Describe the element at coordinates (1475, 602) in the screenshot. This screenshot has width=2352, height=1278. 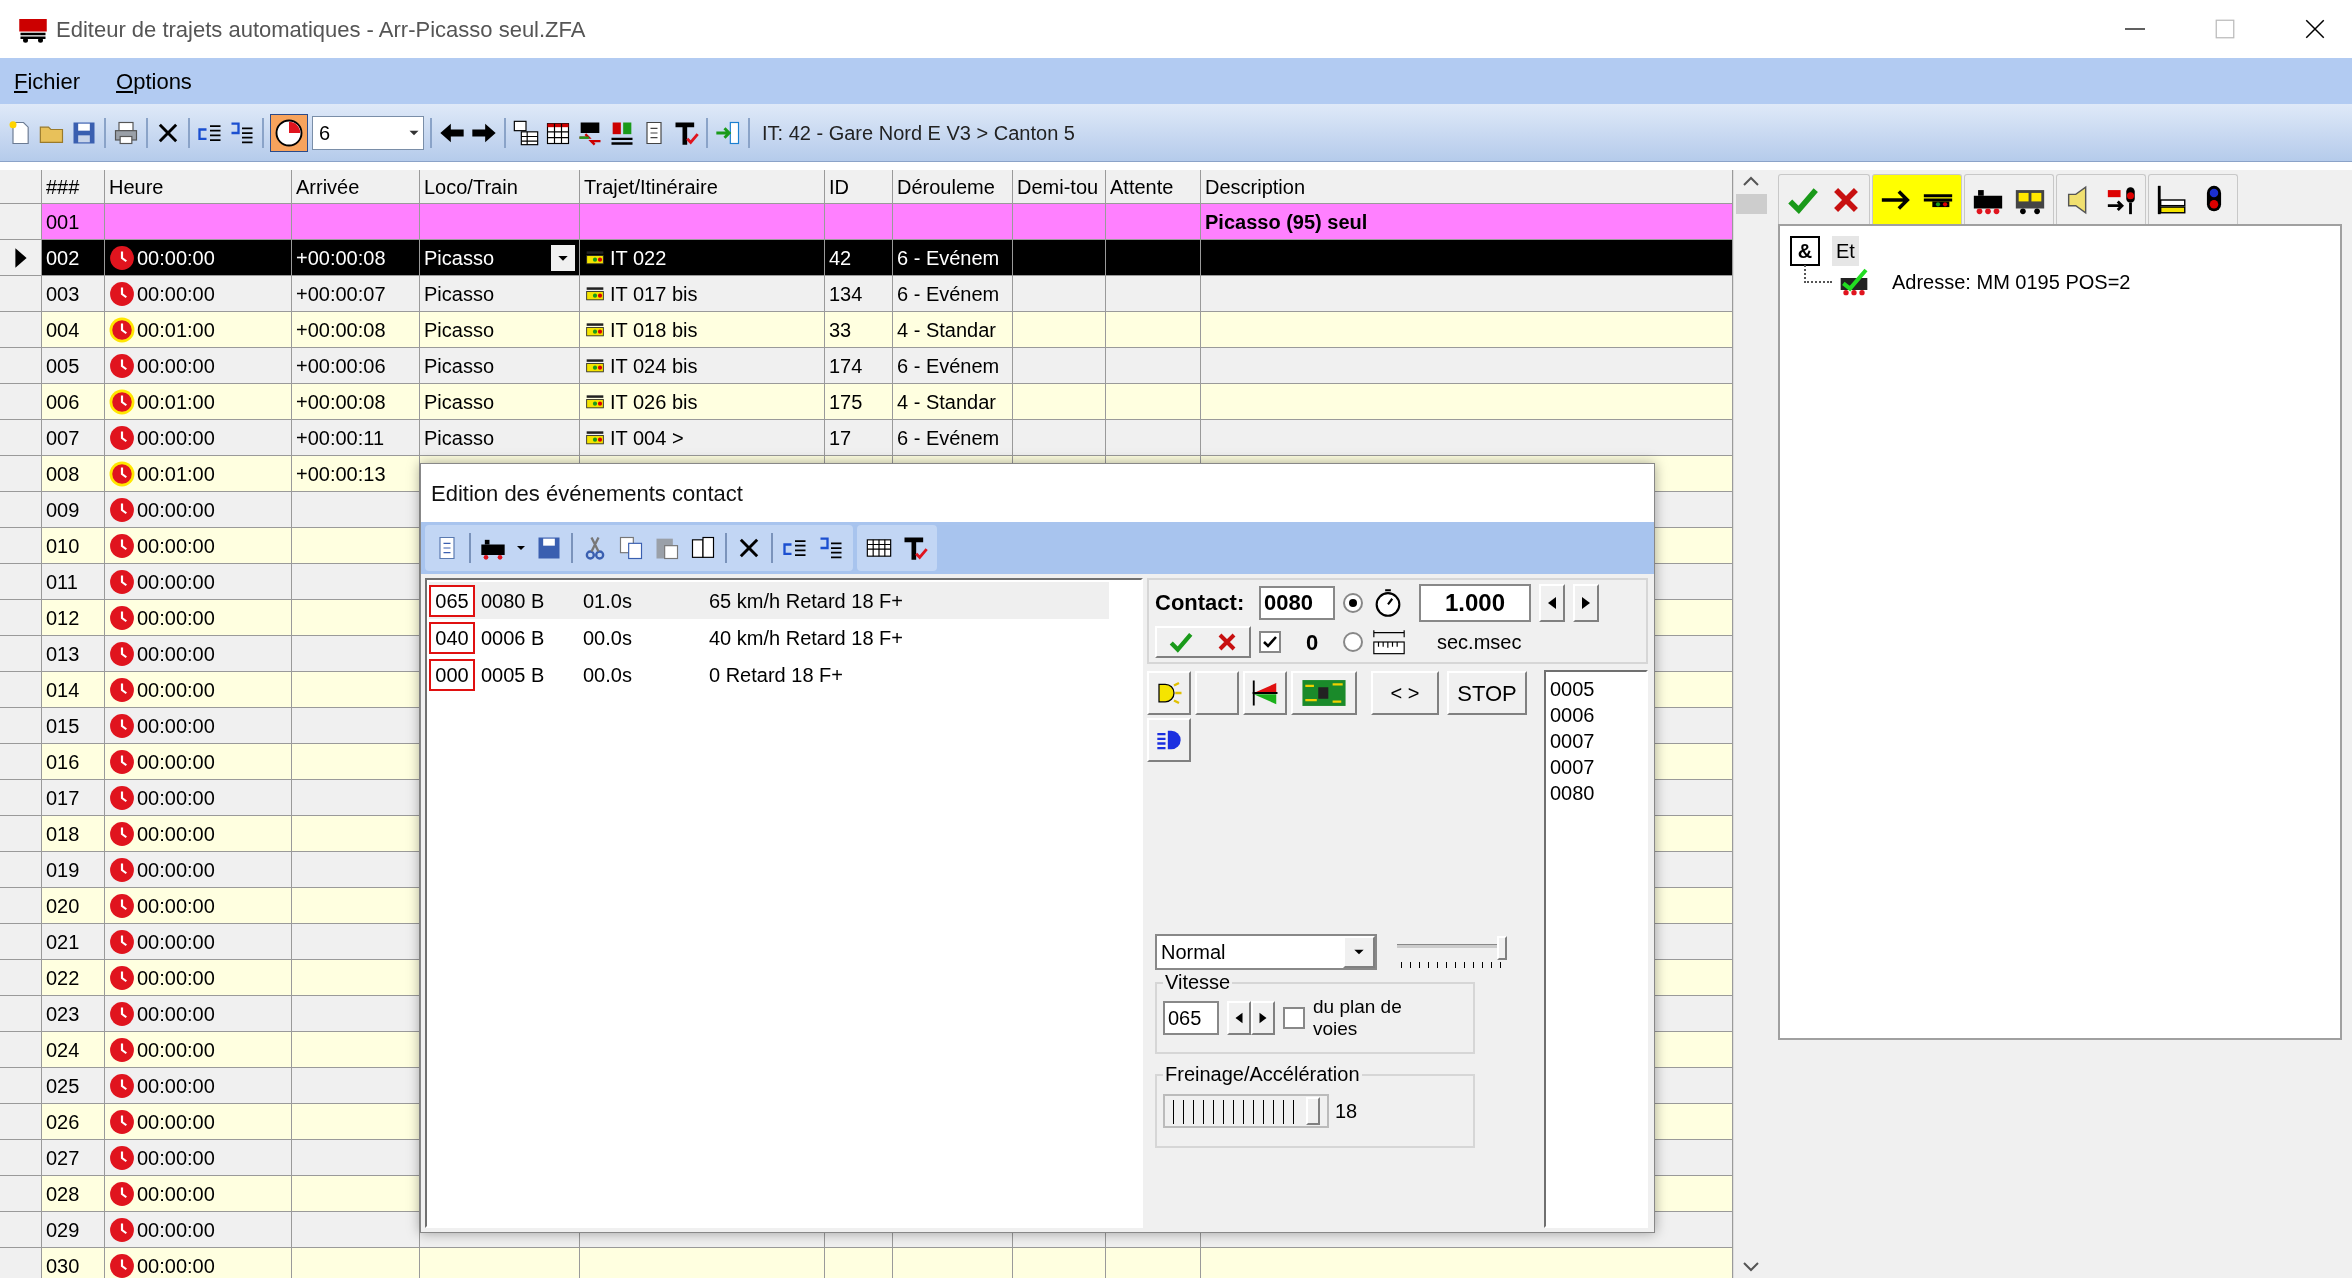
I see `duration-field: 1.000` at that location.